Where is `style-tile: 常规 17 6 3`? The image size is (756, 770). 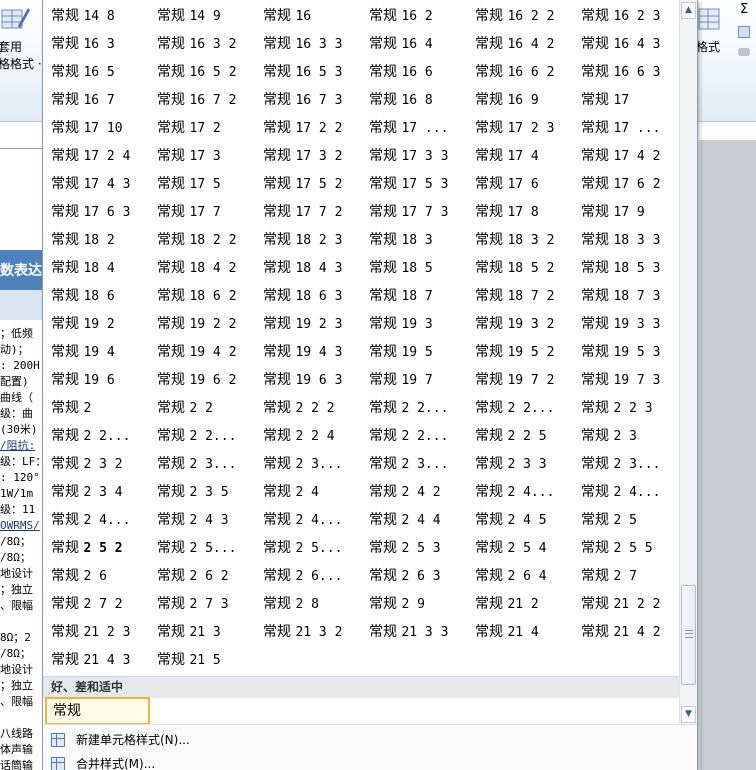
style-tile: 常规 17 6 3 is located at coordinates (96, 212).